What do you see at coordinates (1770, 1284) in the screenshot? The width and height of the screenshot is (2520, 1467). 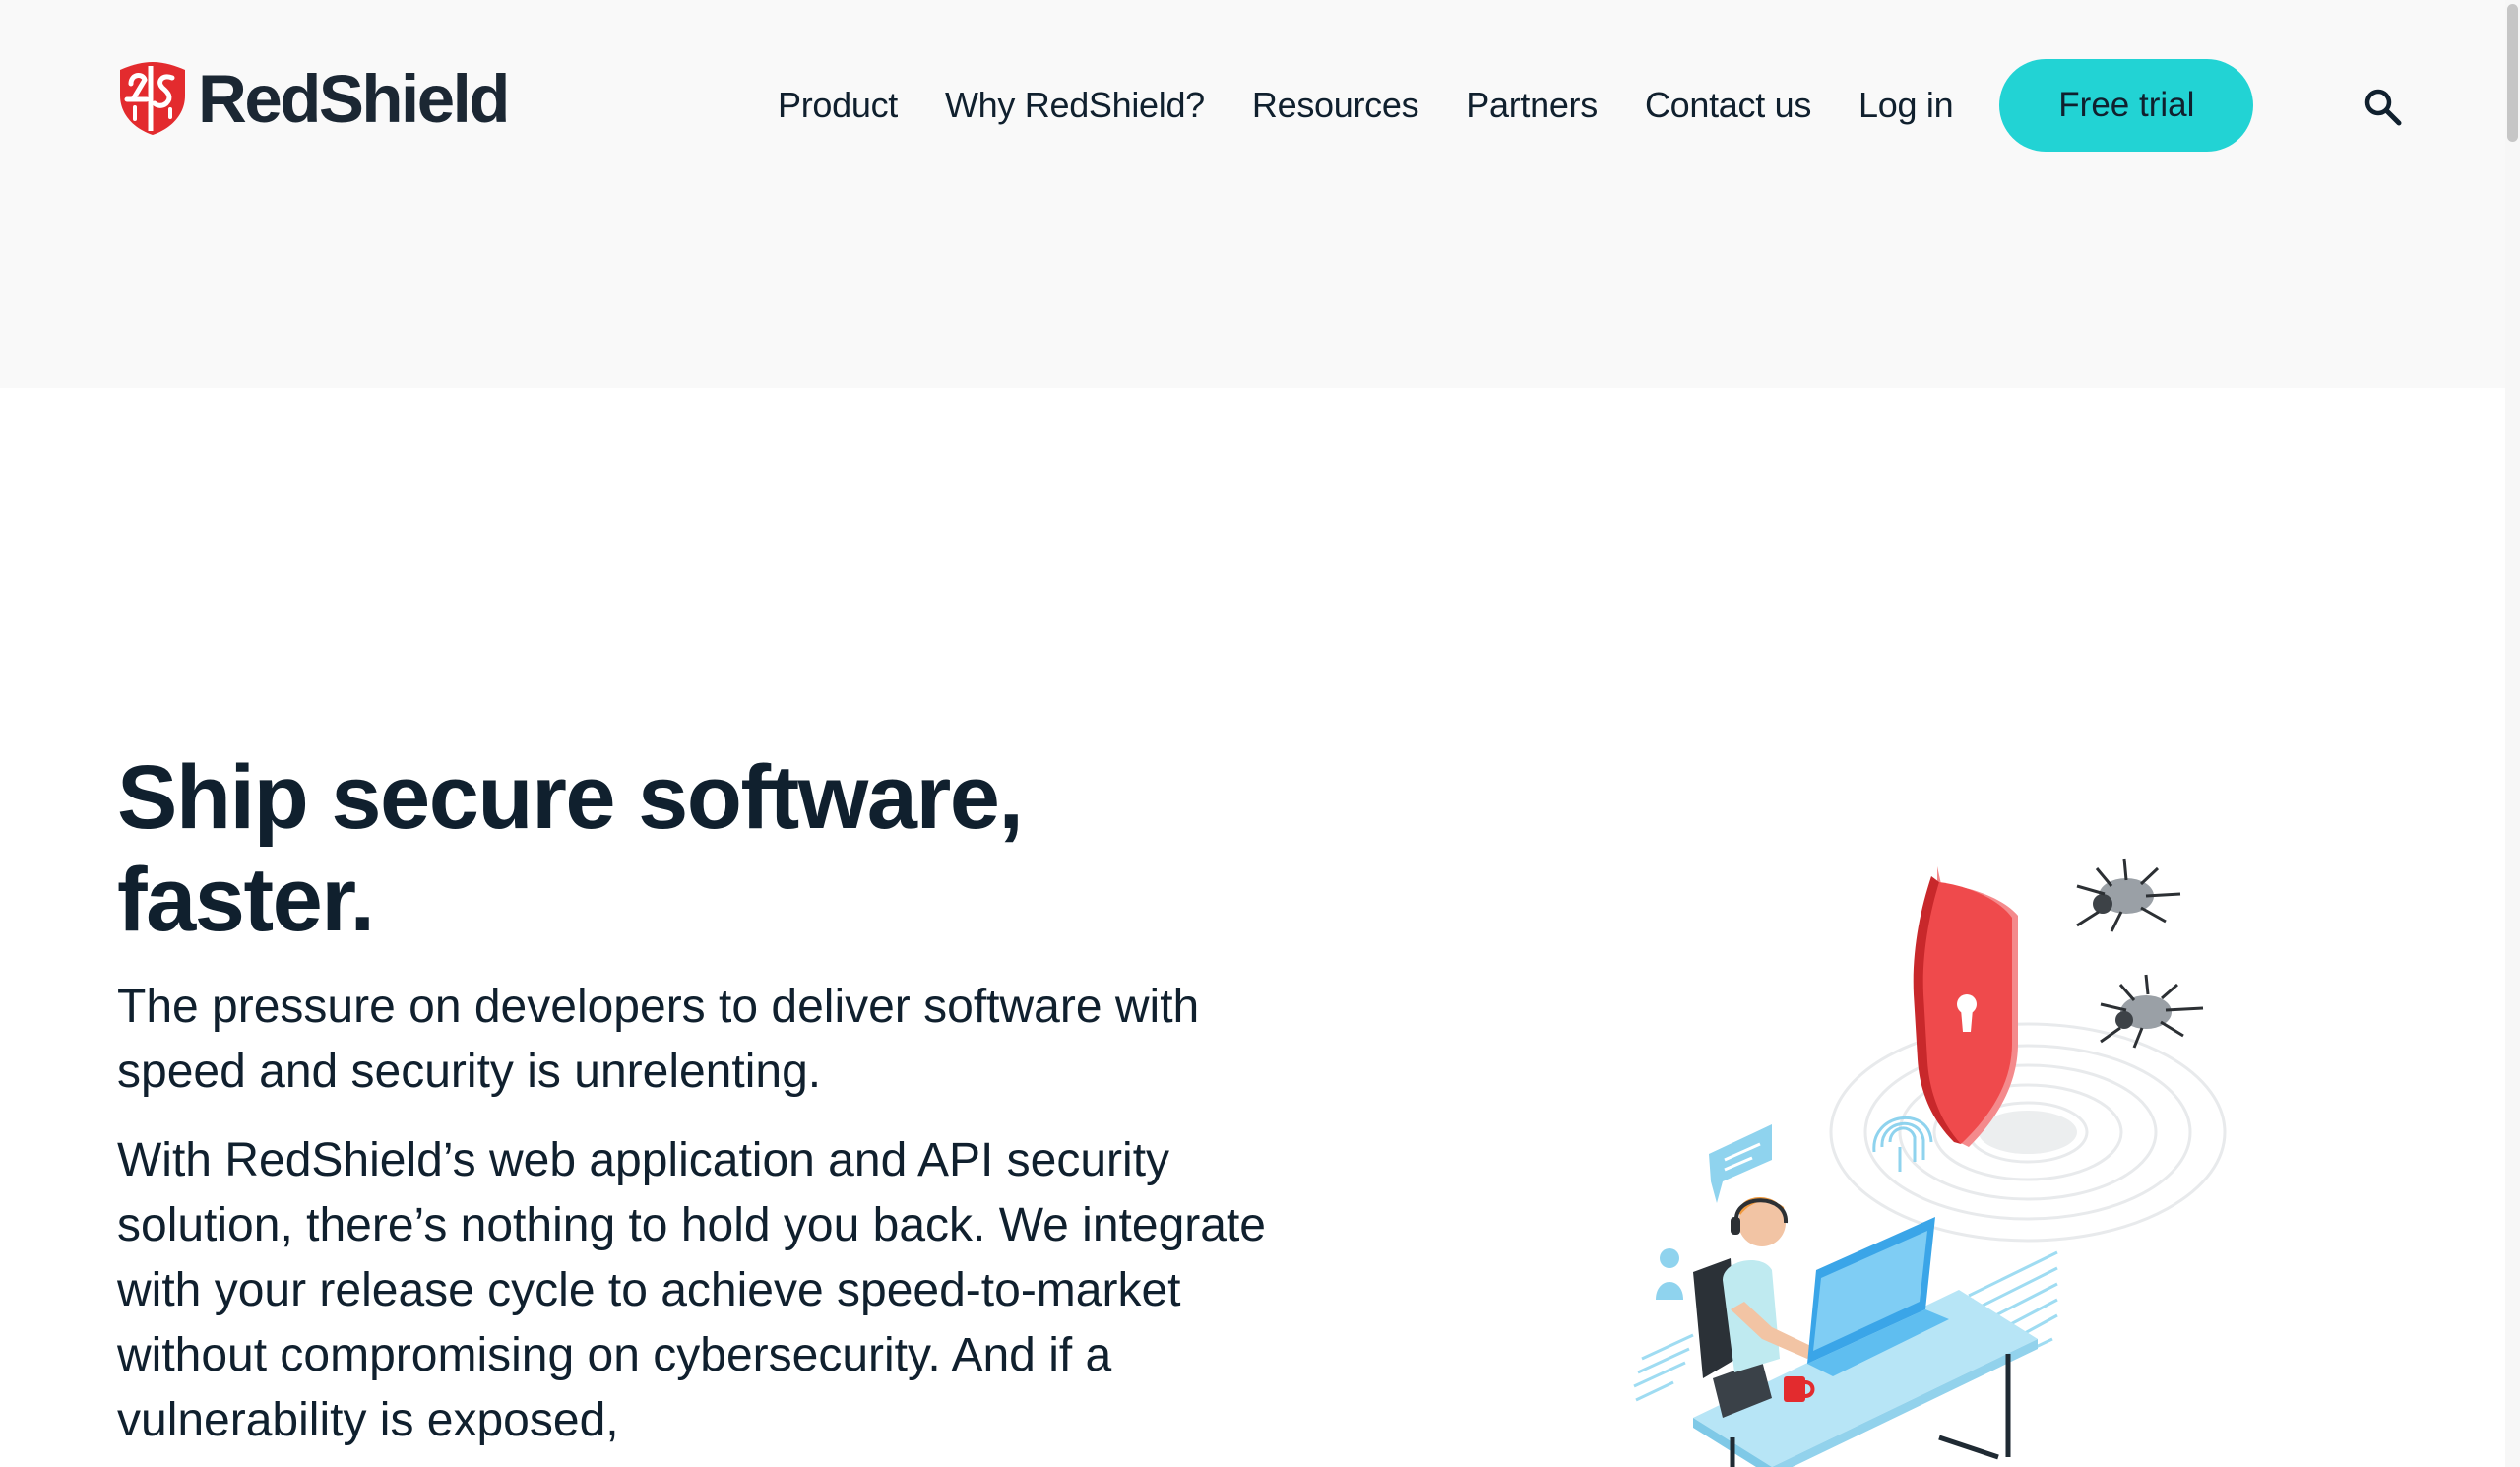 I see `developer-icon` at bounding box center [1770, 1284].